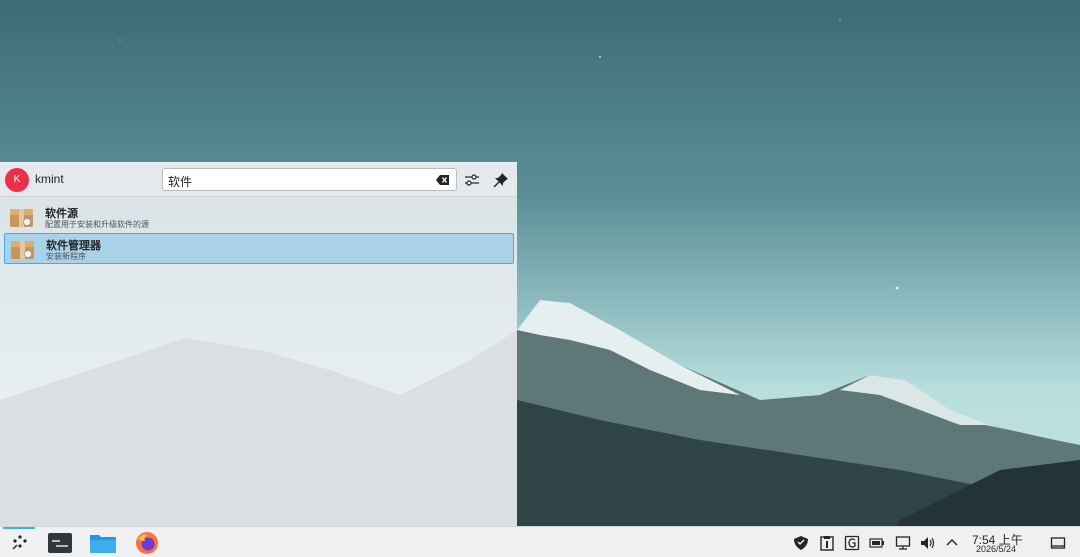 The height and width of the screenshot is (557, 1080). What do you see at coordinates (877, 543) in the screenshot?
I see `battery-icon` at bounding box center [877, 543].